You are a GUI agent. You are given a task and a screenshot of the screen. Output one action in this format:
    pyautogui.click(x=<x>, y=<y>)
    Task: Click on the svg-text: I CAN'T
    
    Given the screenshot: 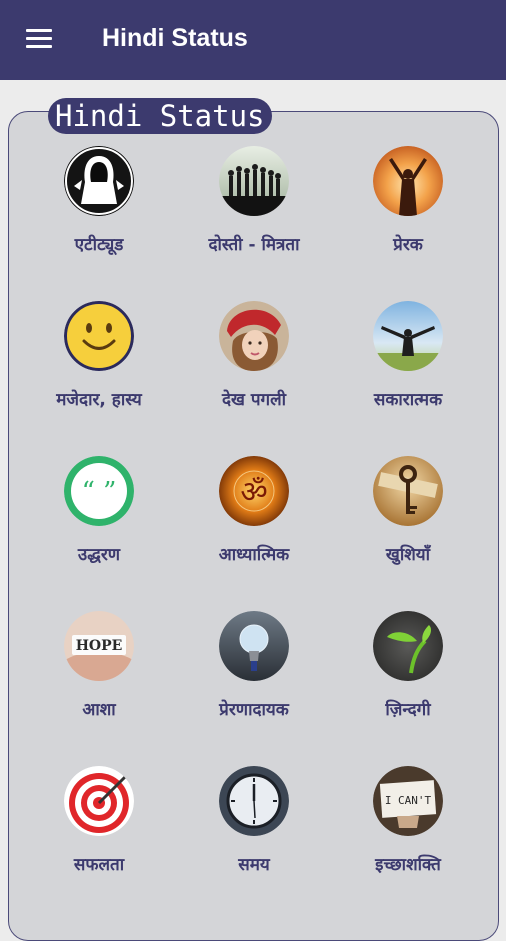 What is the action you would take?
    pyautogui.click(x=408, y=800)
    